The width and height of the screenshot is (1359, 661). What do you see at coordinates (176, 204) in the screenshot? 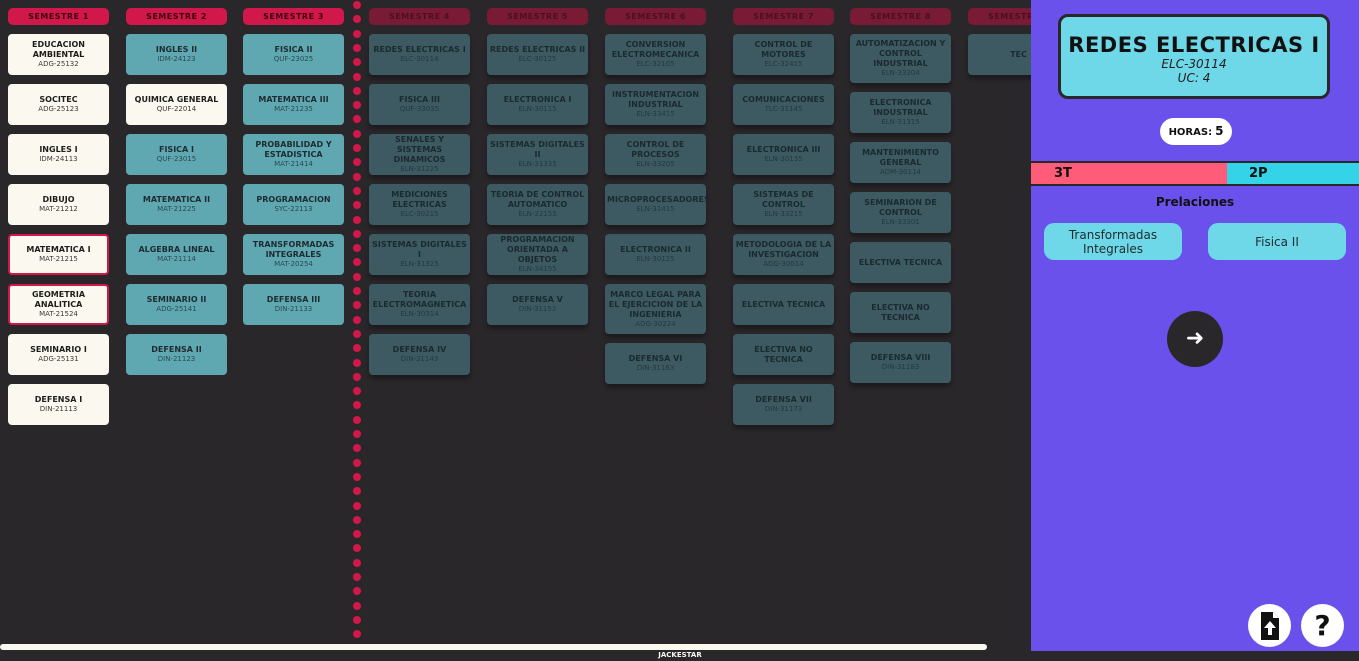
I see `course-card: MATEMATICA II MAT-21225` at bounding box center [176, 204].